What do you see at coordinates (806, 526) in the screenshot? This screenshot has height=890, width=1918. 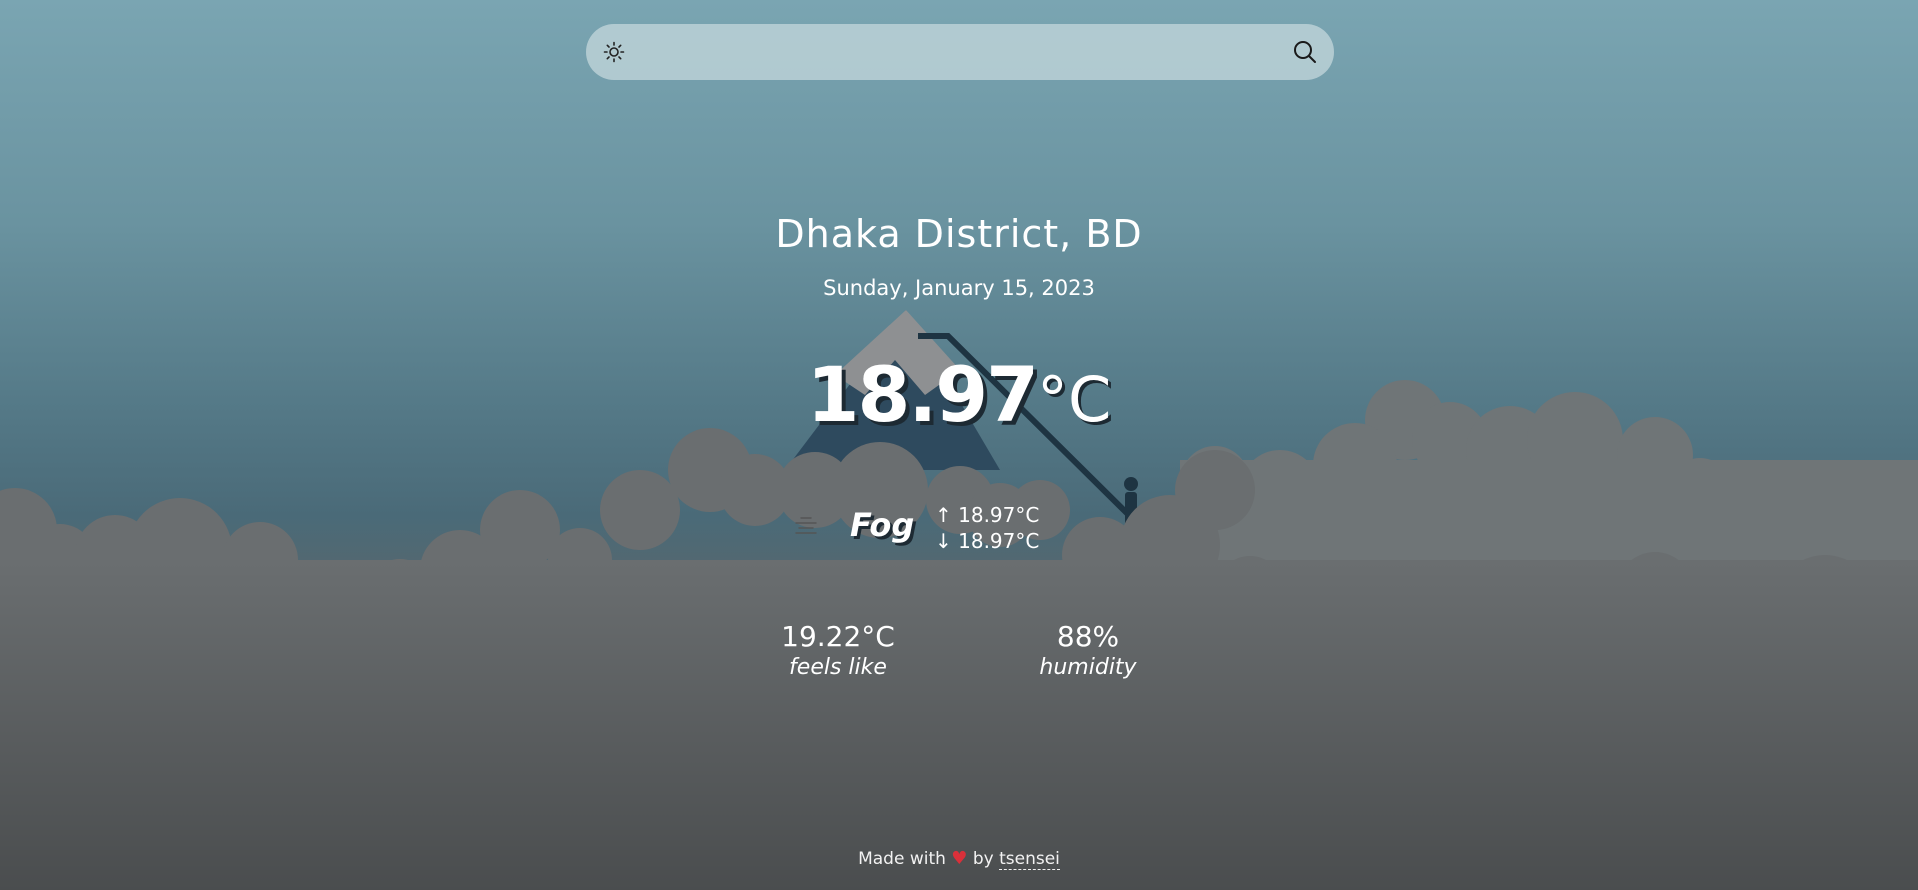 I see `fog-icon` at bounding box center [806, 526].